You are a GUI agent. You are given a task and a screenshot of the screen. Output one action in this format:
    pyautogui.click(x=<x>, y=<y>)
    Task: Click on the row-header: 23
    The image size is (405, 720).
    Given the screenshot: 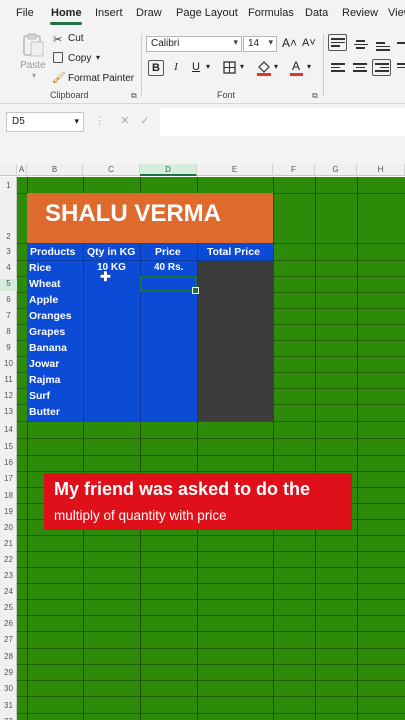 What is the action you would take?
    pyautogui.click(x=8, y=577)
    